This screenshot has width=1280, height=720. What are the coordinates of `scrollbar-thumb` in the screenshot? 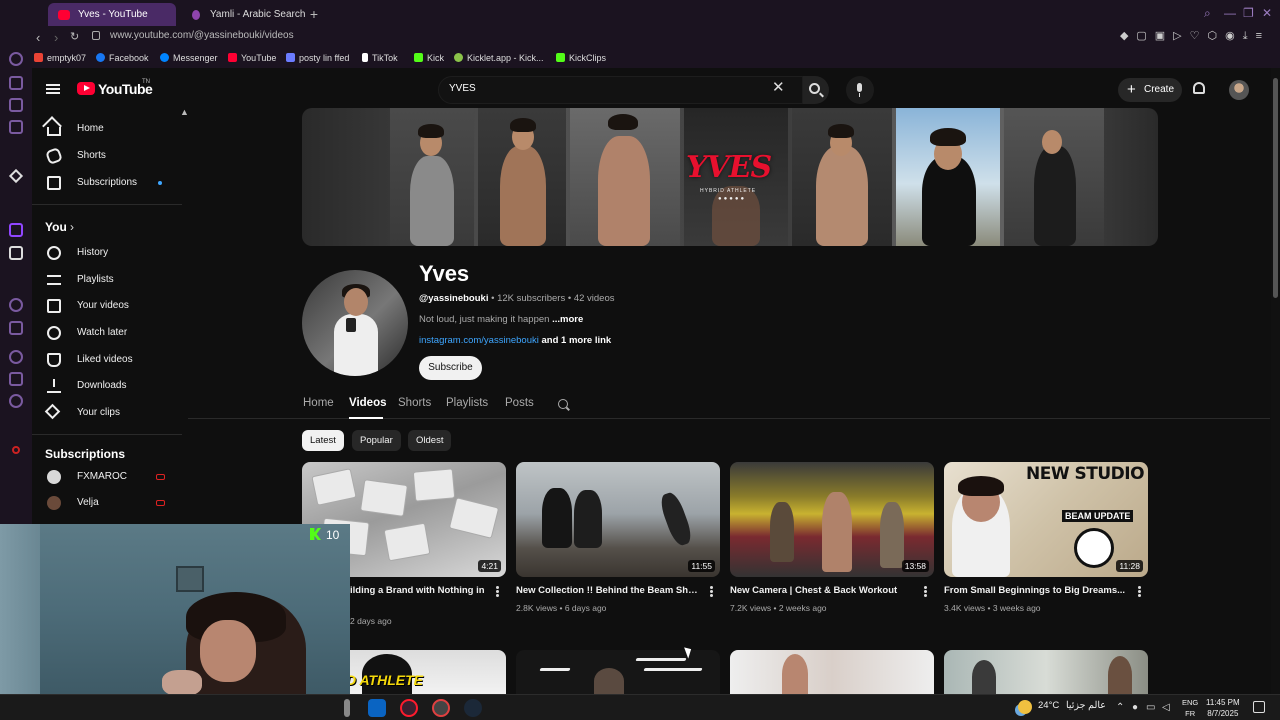 It's located at (1275, 188).